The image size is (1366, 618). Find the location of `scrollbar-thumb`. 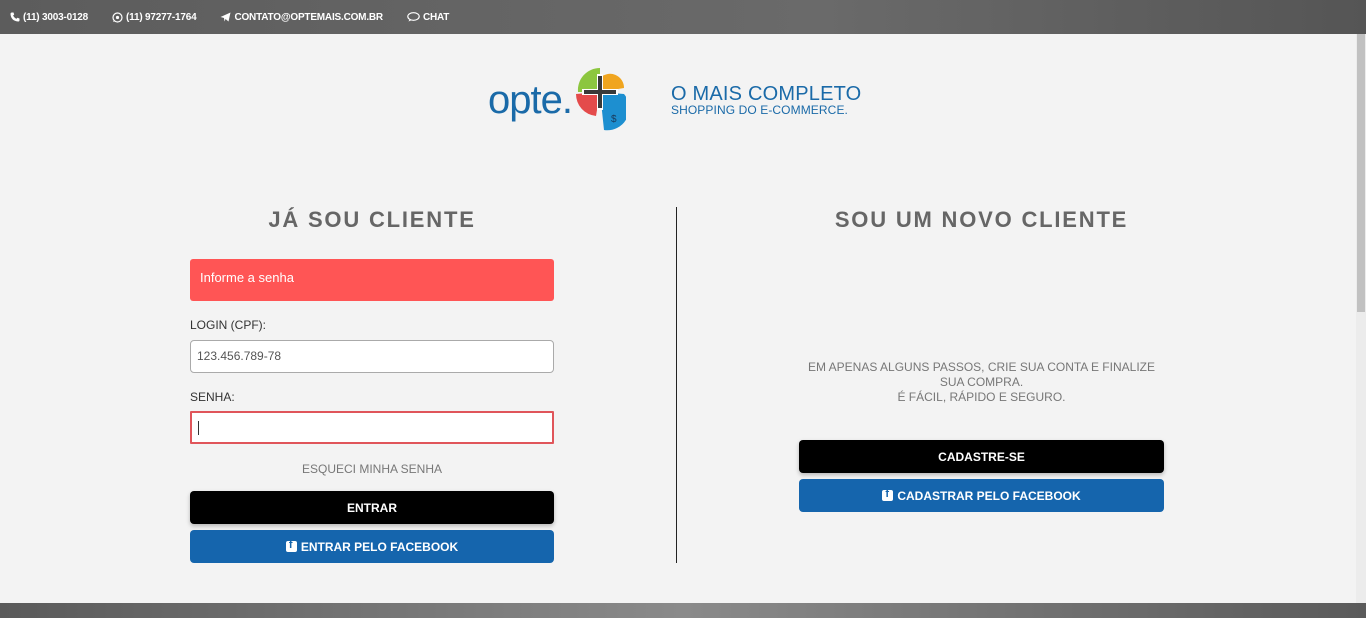

scrollbar-thumb is located at coordinates (1361, 173).